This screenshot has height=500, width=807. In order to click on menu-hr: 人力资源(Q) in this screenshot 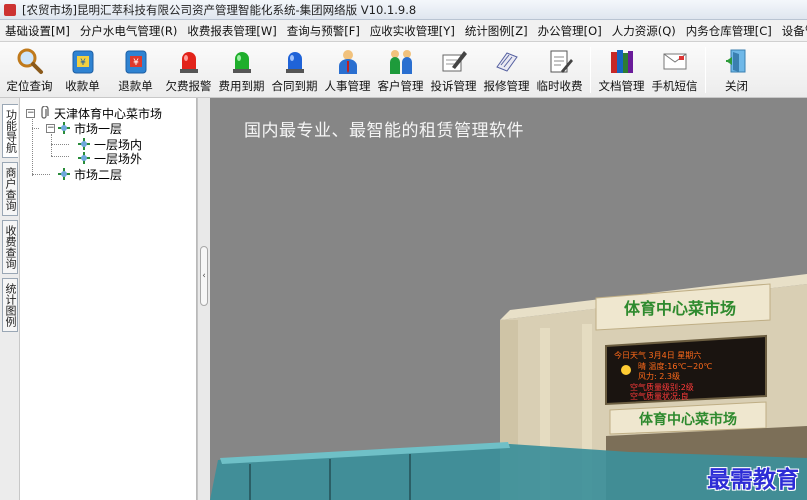, I will do `click(644, 30)`.